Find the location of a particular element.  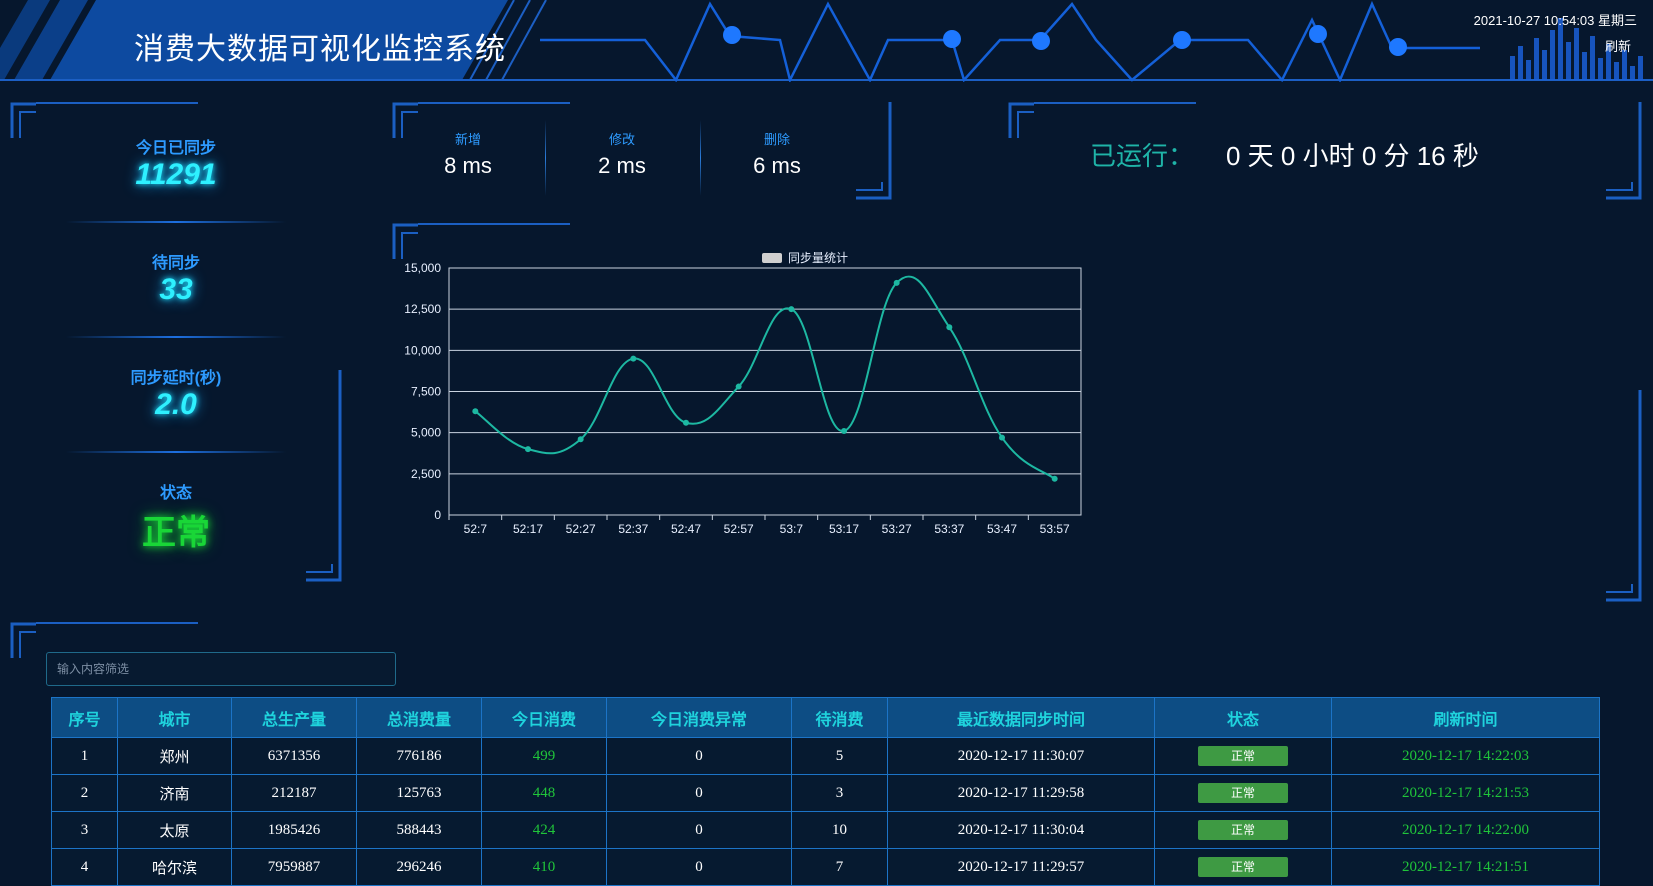

table-cell: 448 is located at coordinates (544, 793).